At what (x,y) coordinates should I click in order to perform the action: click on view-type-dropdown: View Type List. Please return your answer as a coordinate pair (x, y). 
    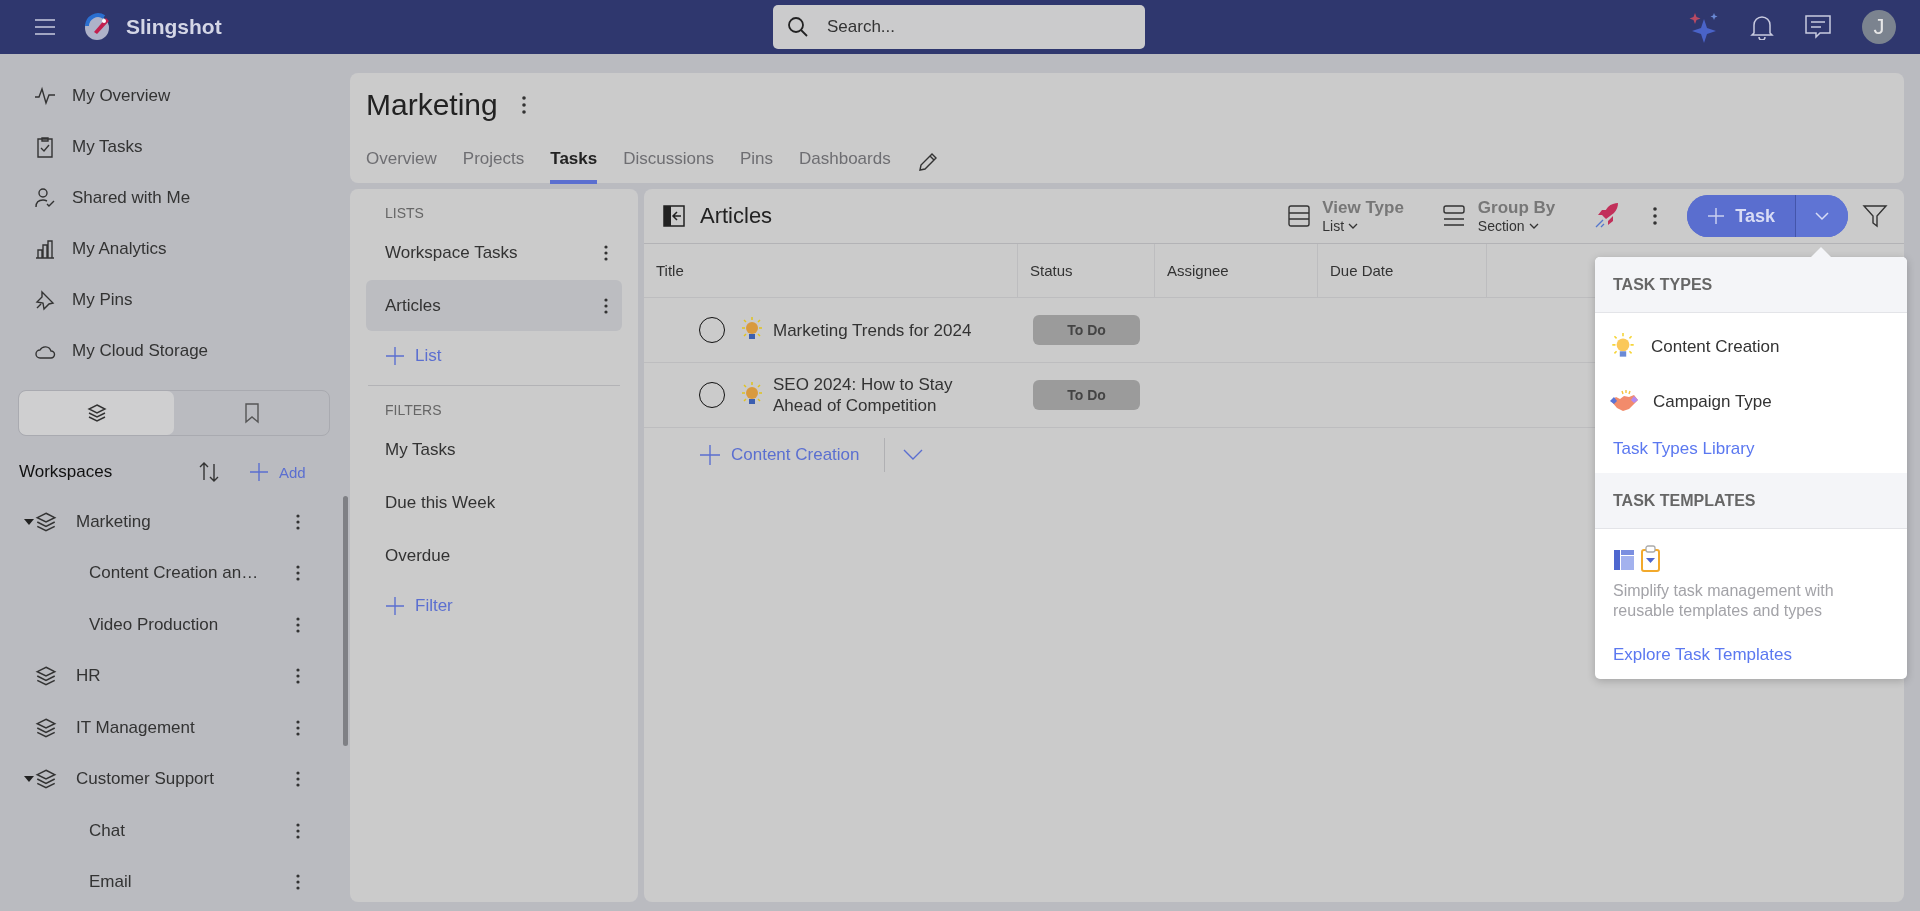
    Looking at the image, I should click on (1363, 216).